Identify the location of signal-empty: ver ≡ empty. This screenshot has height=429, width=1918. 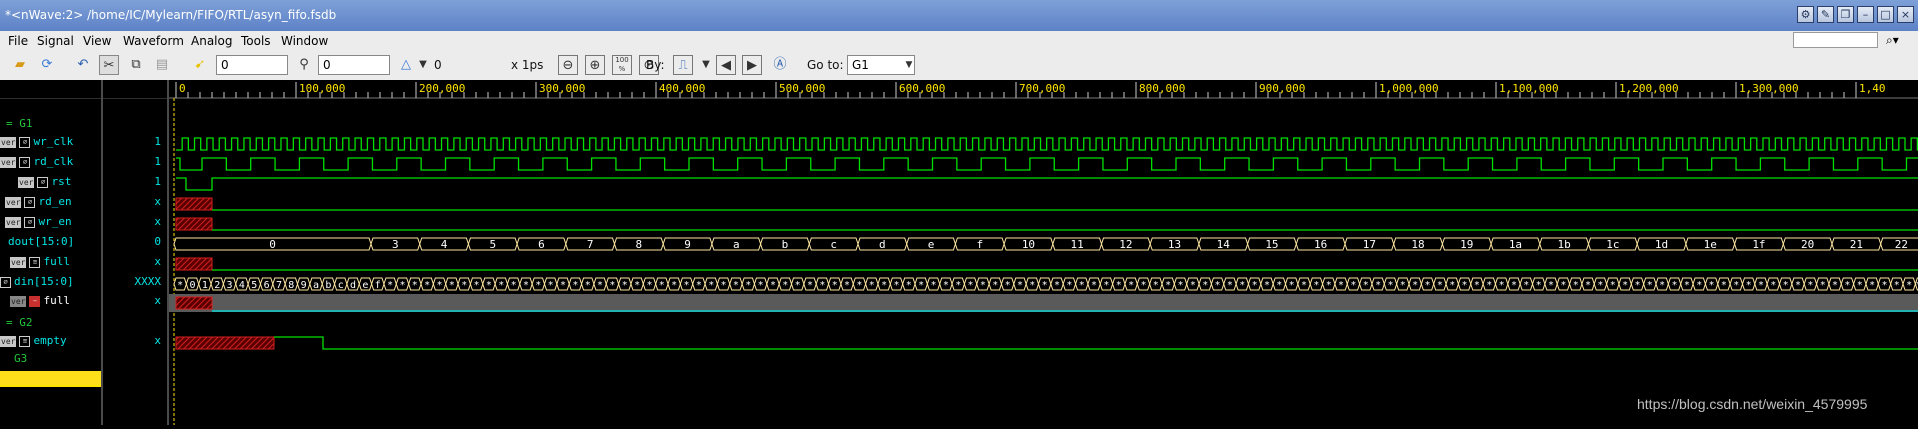
(33, 340).